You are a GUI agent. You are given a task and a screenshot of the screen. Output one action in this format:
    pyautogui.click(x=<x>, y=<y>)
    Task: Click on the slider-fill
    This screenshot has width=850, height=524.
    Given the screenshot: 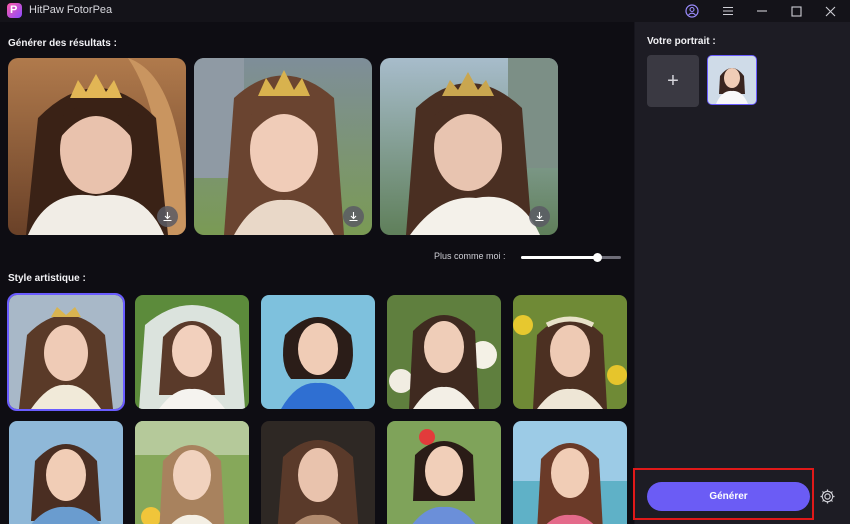 What is the action you would take?
    pyautogui.click(x=559, y=257)
    